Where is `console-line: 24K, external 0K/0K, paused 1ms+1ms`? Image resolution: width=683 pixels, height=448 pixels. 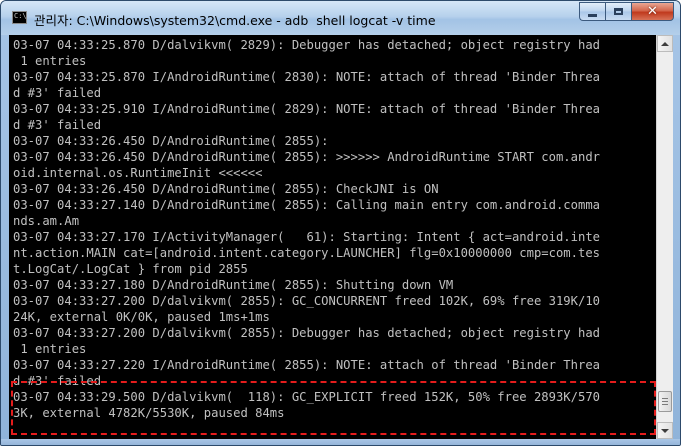
console-line: 24K, external 0K/0K, paused 1ms+1ms is located at coordinates (141, 317).